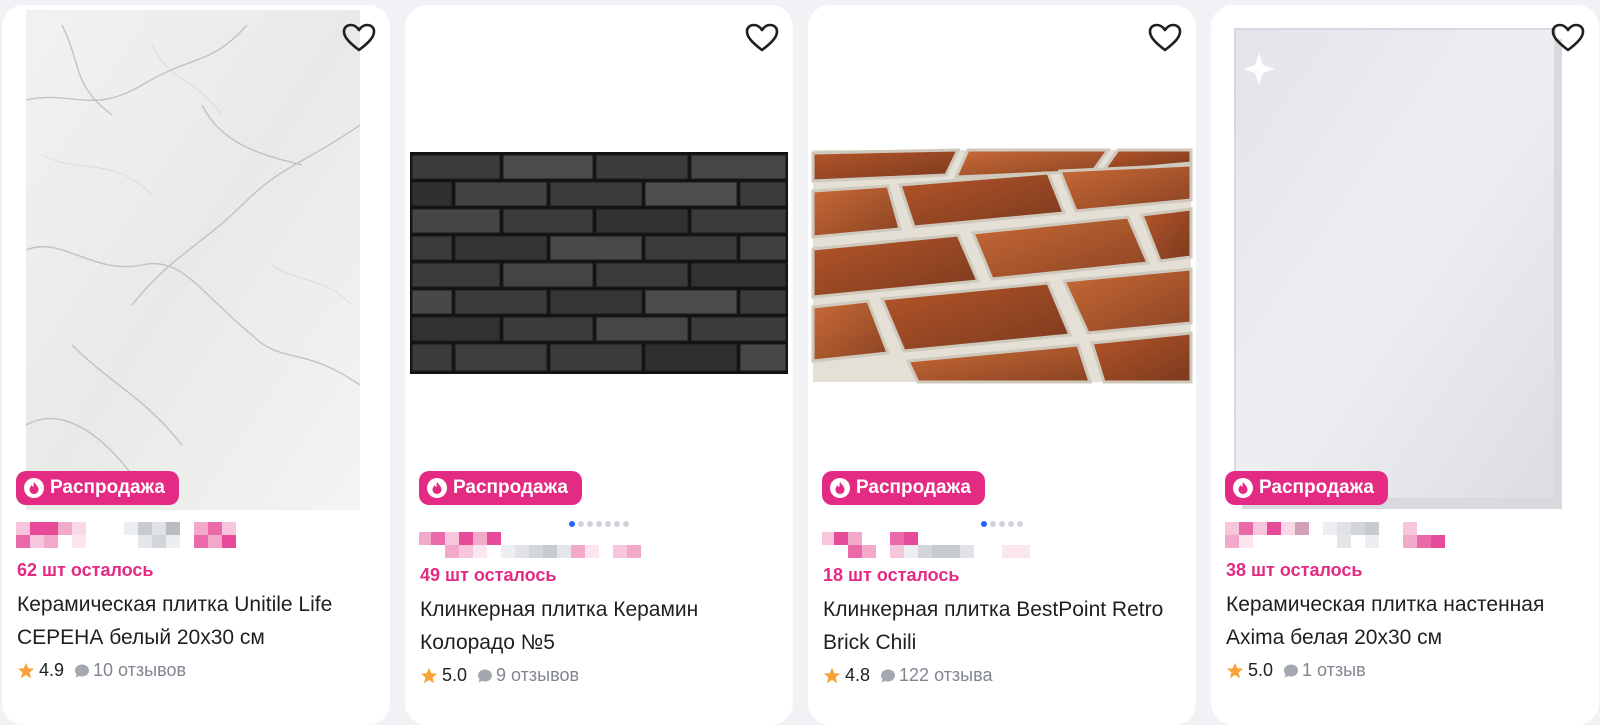 The width and height of the screenshot is (1600, 725). What do you see at coordinates (833, 575) in the screenshot?
I see `stock-count: 18` at bounding box center [833, 575].